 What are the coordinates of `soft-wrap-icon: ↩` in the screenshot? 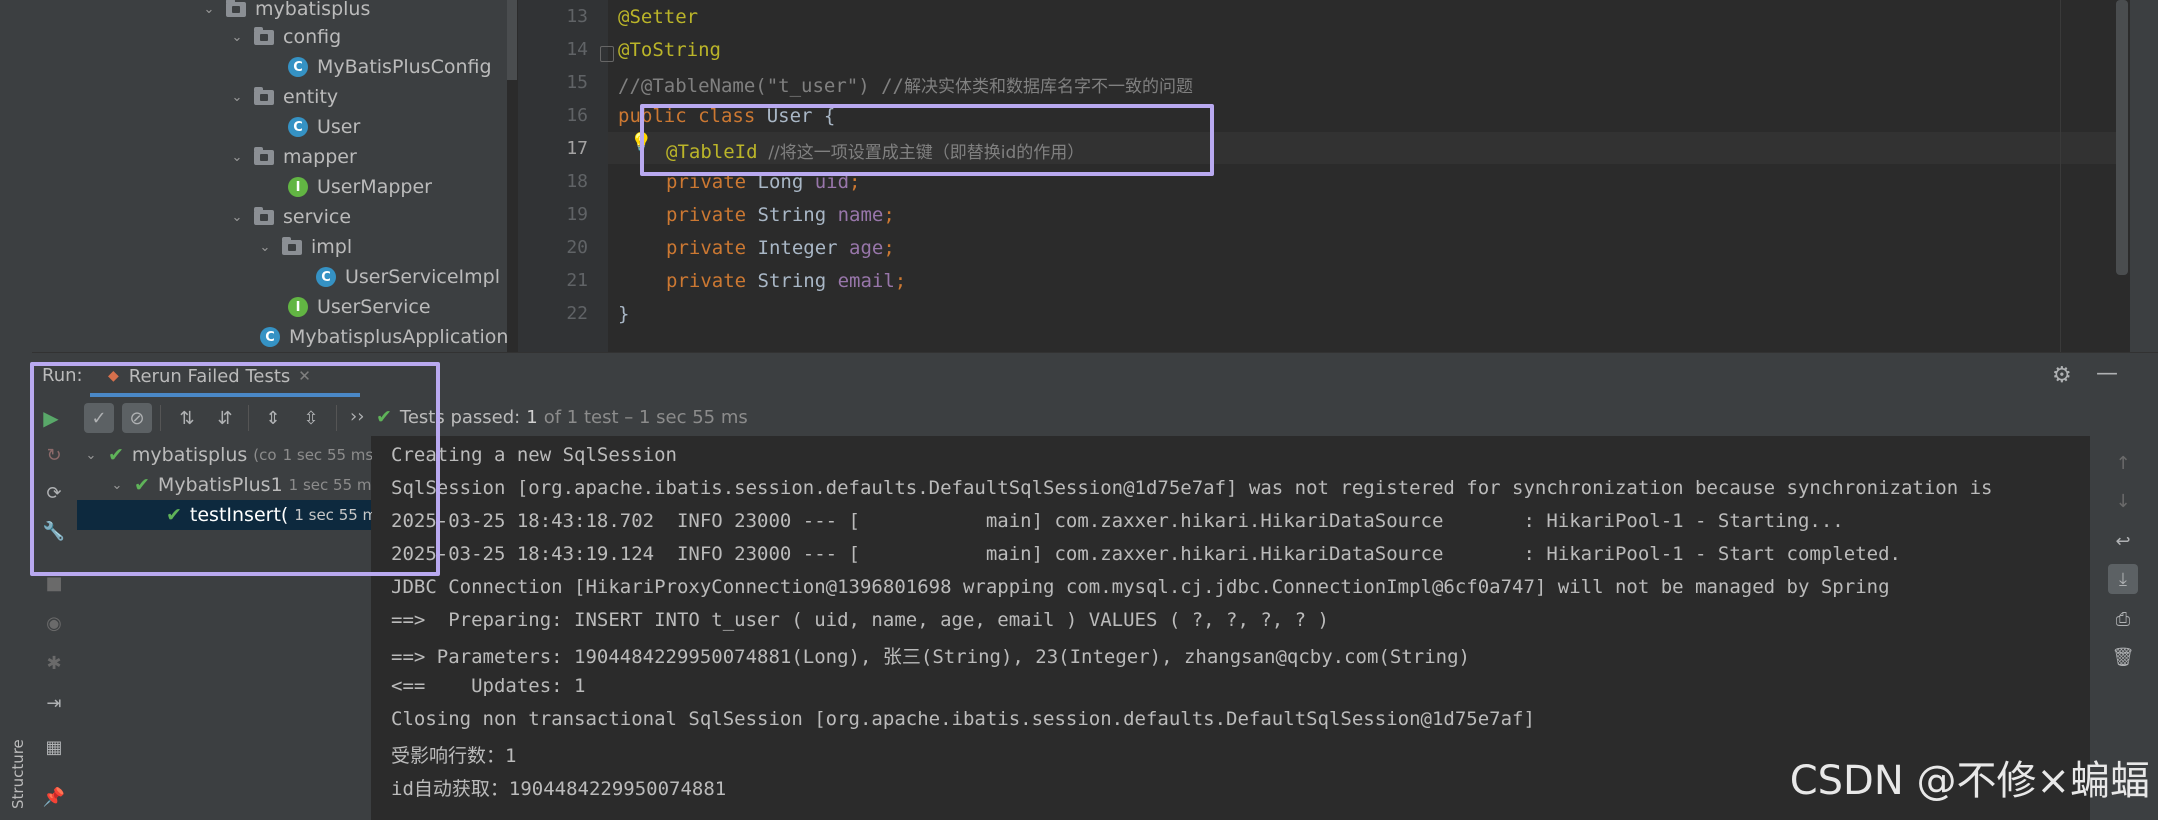 It's located at (2123, 541).